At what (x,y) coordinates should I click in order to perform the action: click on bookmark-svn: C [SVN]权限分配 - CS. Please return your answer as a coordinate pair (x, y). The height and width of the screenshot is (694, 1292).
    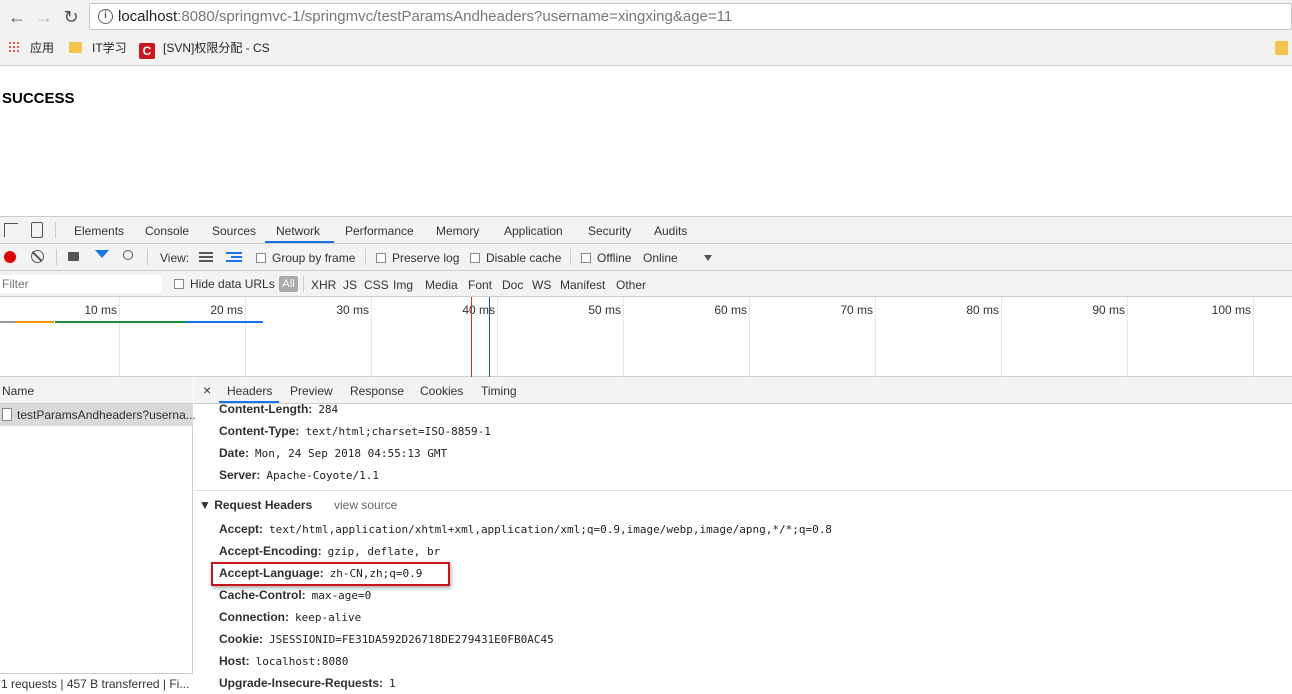
    Looking at the image, I should click on (204, 49).